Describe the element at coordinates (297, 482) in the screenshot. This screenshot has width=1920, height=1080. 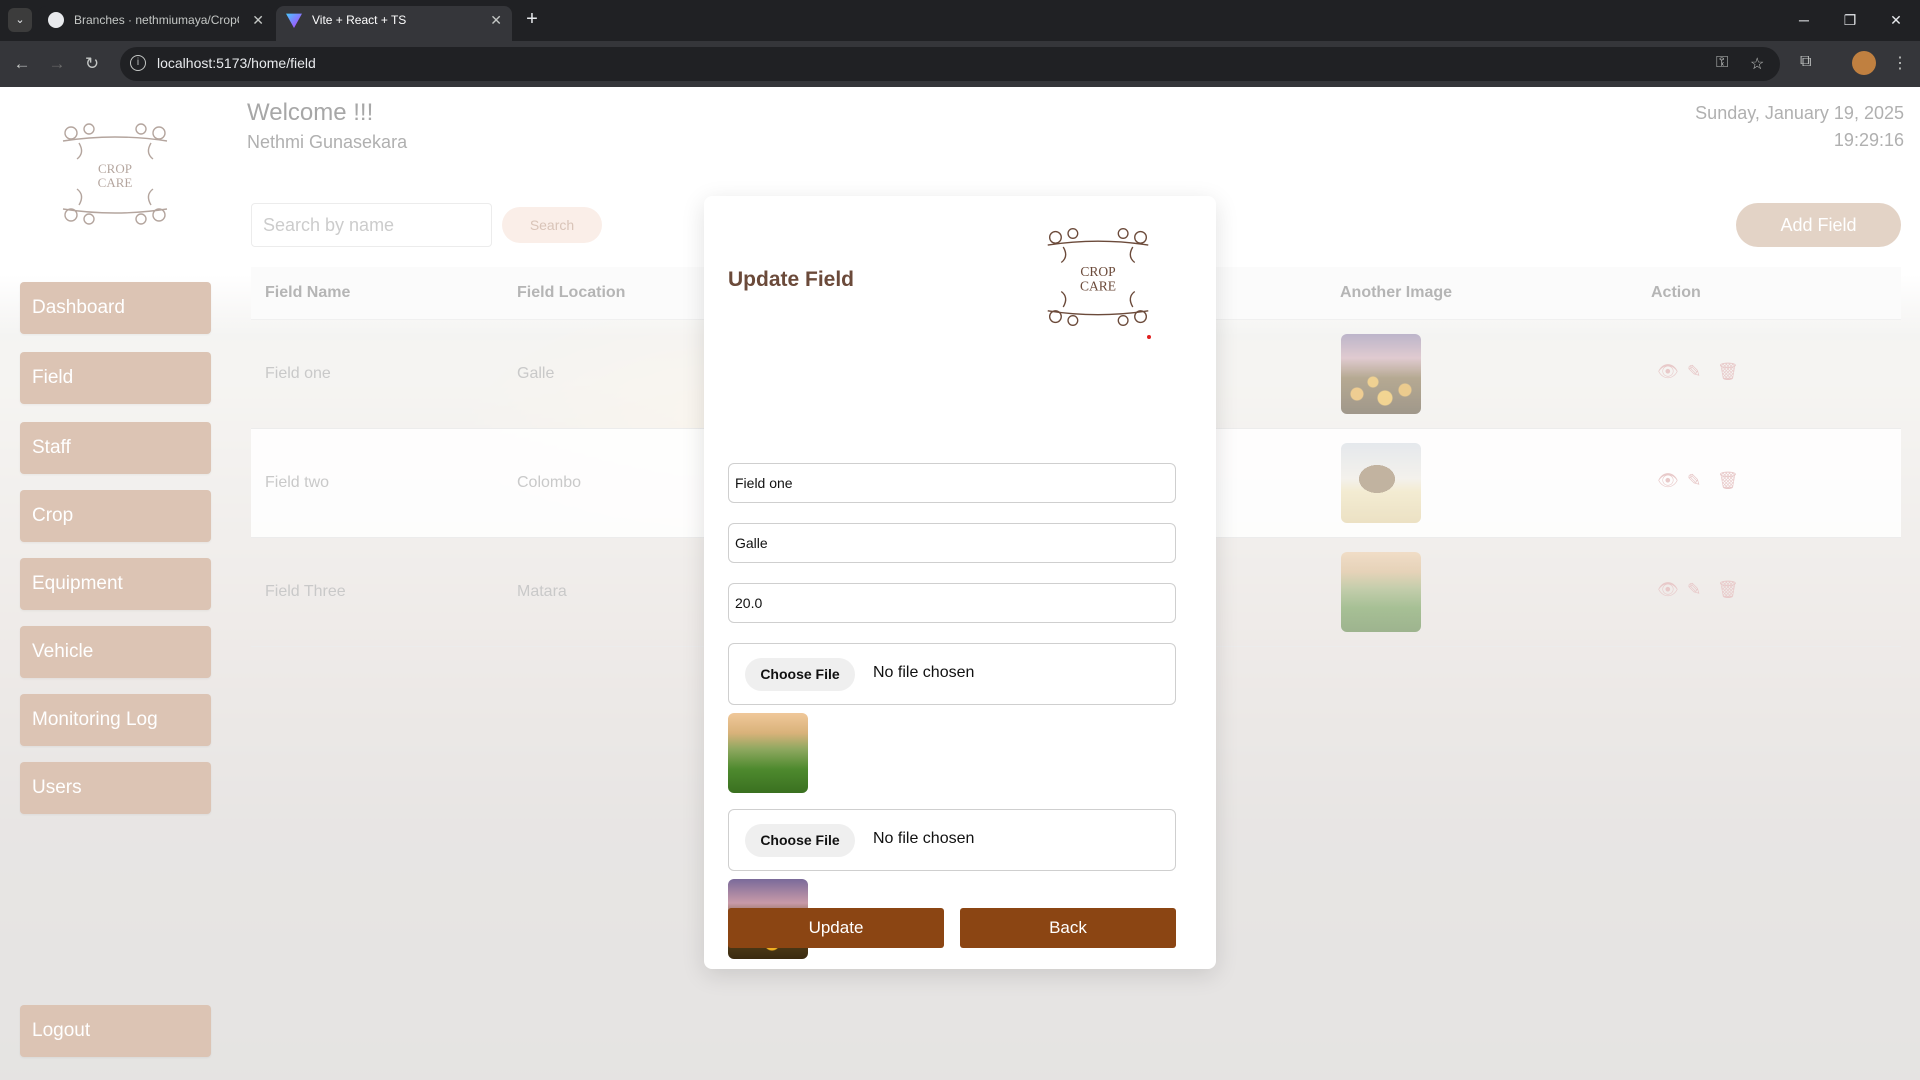
I see `cell-field-name: Field two` at that location.